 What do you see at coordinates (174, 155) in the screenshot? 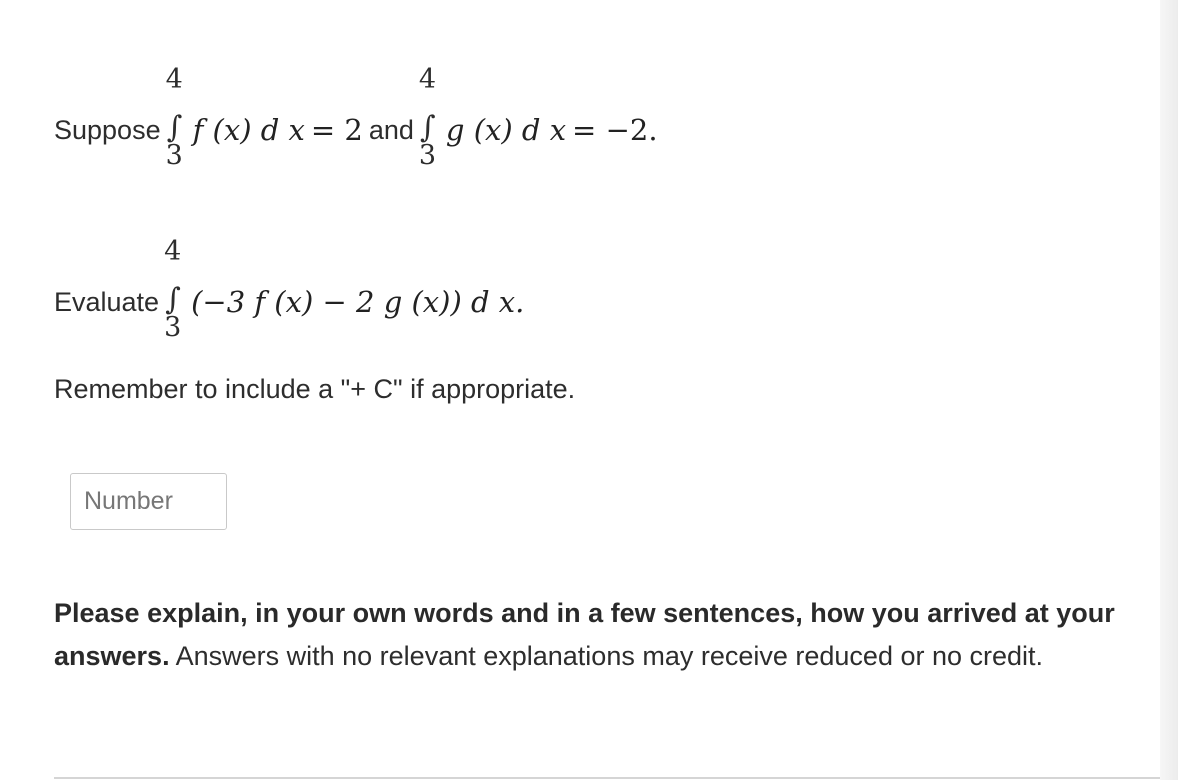
I see `lower-limit-1: 3` at bounding box center [174, 155].